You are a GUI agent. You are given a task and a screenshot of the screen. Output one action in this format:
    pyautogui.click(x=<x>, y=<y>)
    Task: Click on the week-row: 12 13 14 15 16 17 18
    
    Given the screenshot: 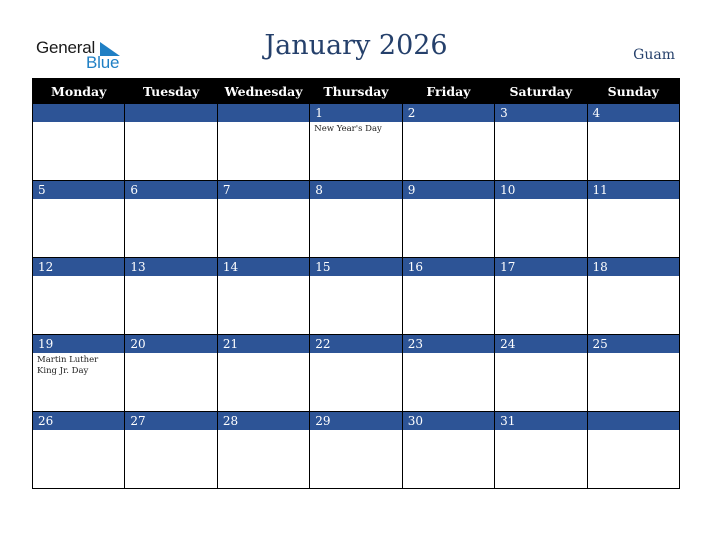 What is the action you would take?
    pyautogui.click(x=356, y=296)
    